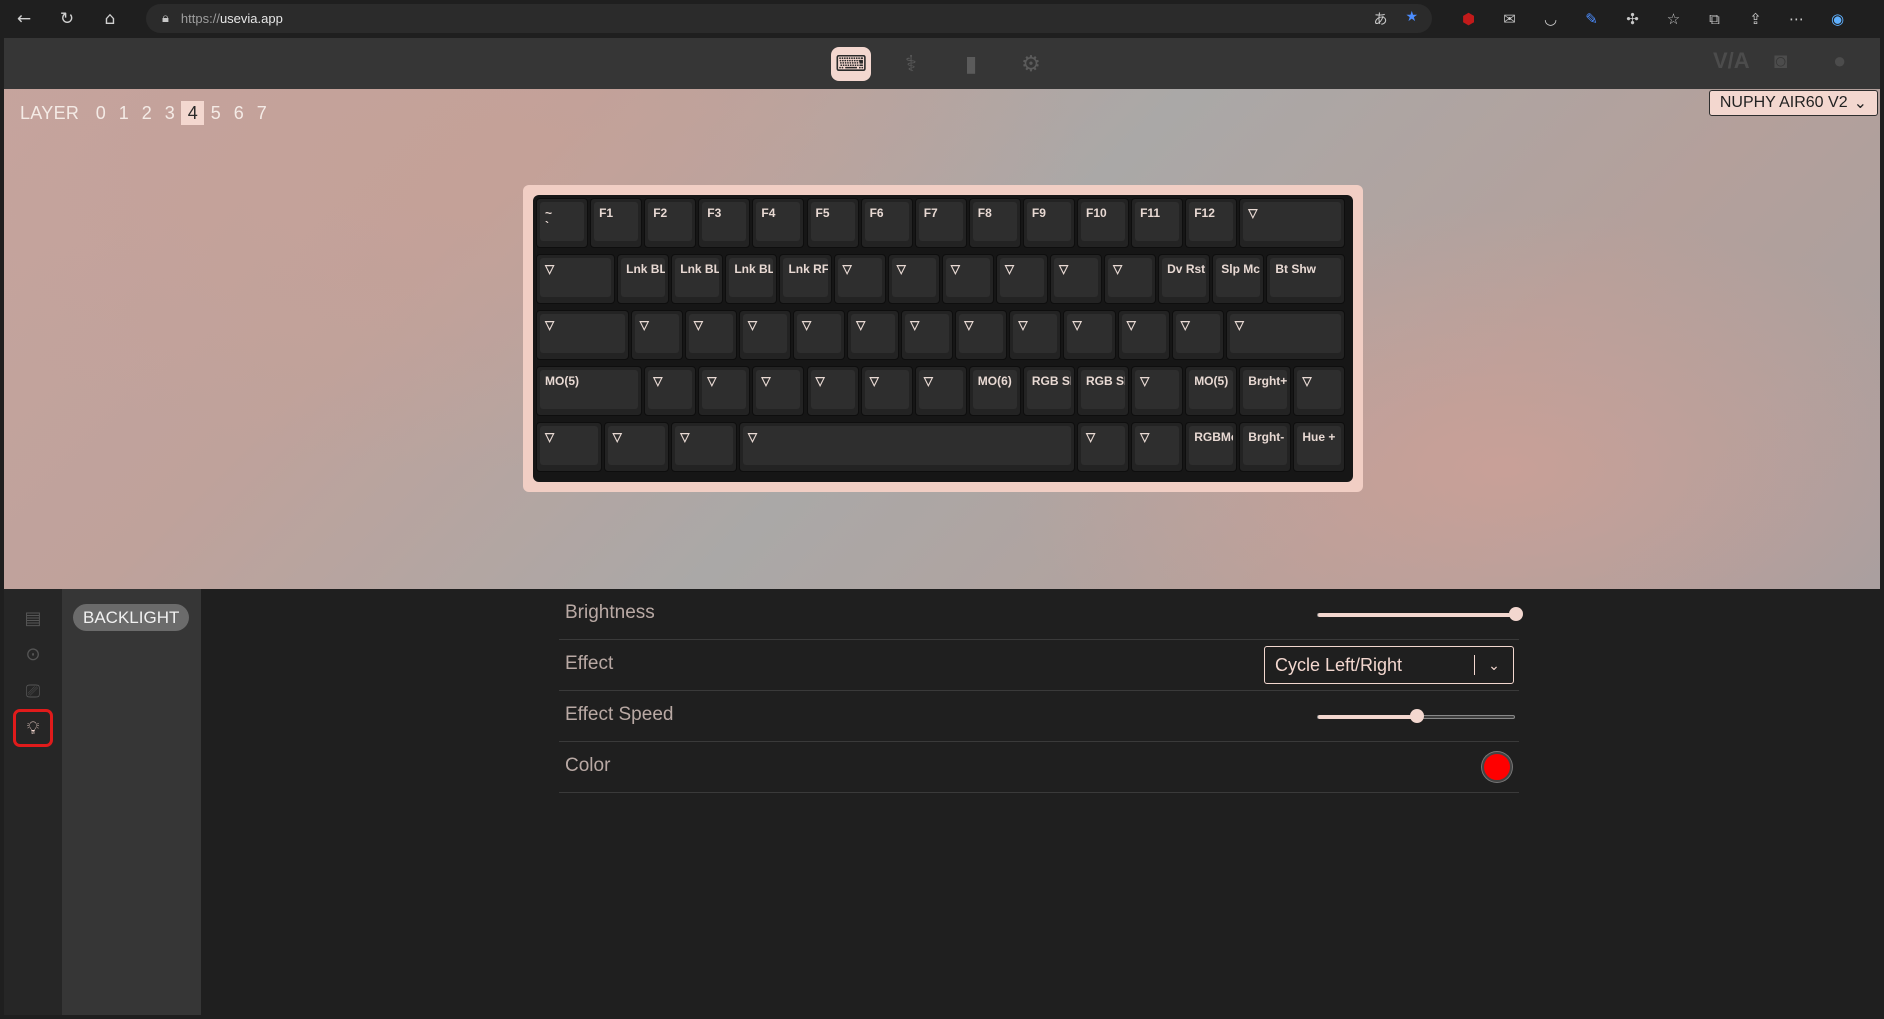 This screenshot has height=1019, width=1884. Describe the element at coordinates (1673, 19) in the screenshot. I see `favorites-icon: ☆` at that location.